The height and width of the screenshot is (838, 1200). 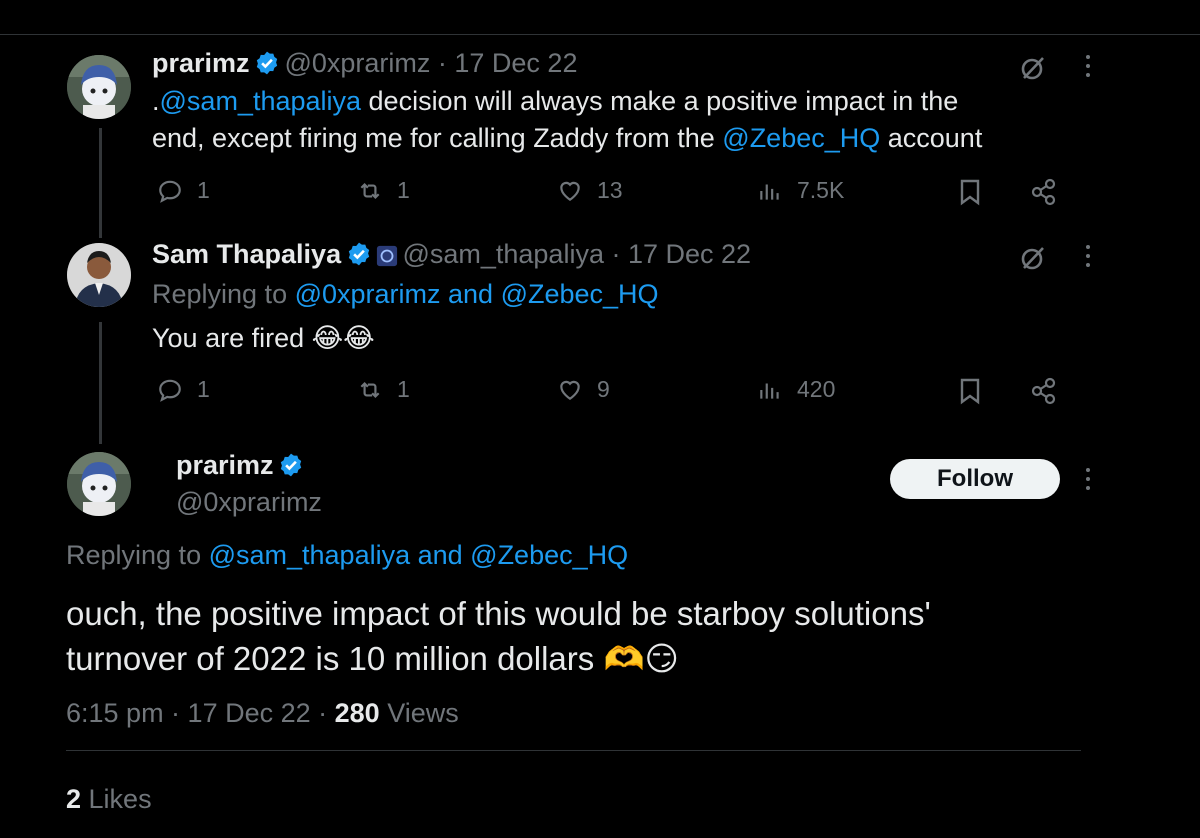 What do you see at coordinates (590, 190) in the screenshot?
I see `like-button: 13` at bounding box center [590, 190].